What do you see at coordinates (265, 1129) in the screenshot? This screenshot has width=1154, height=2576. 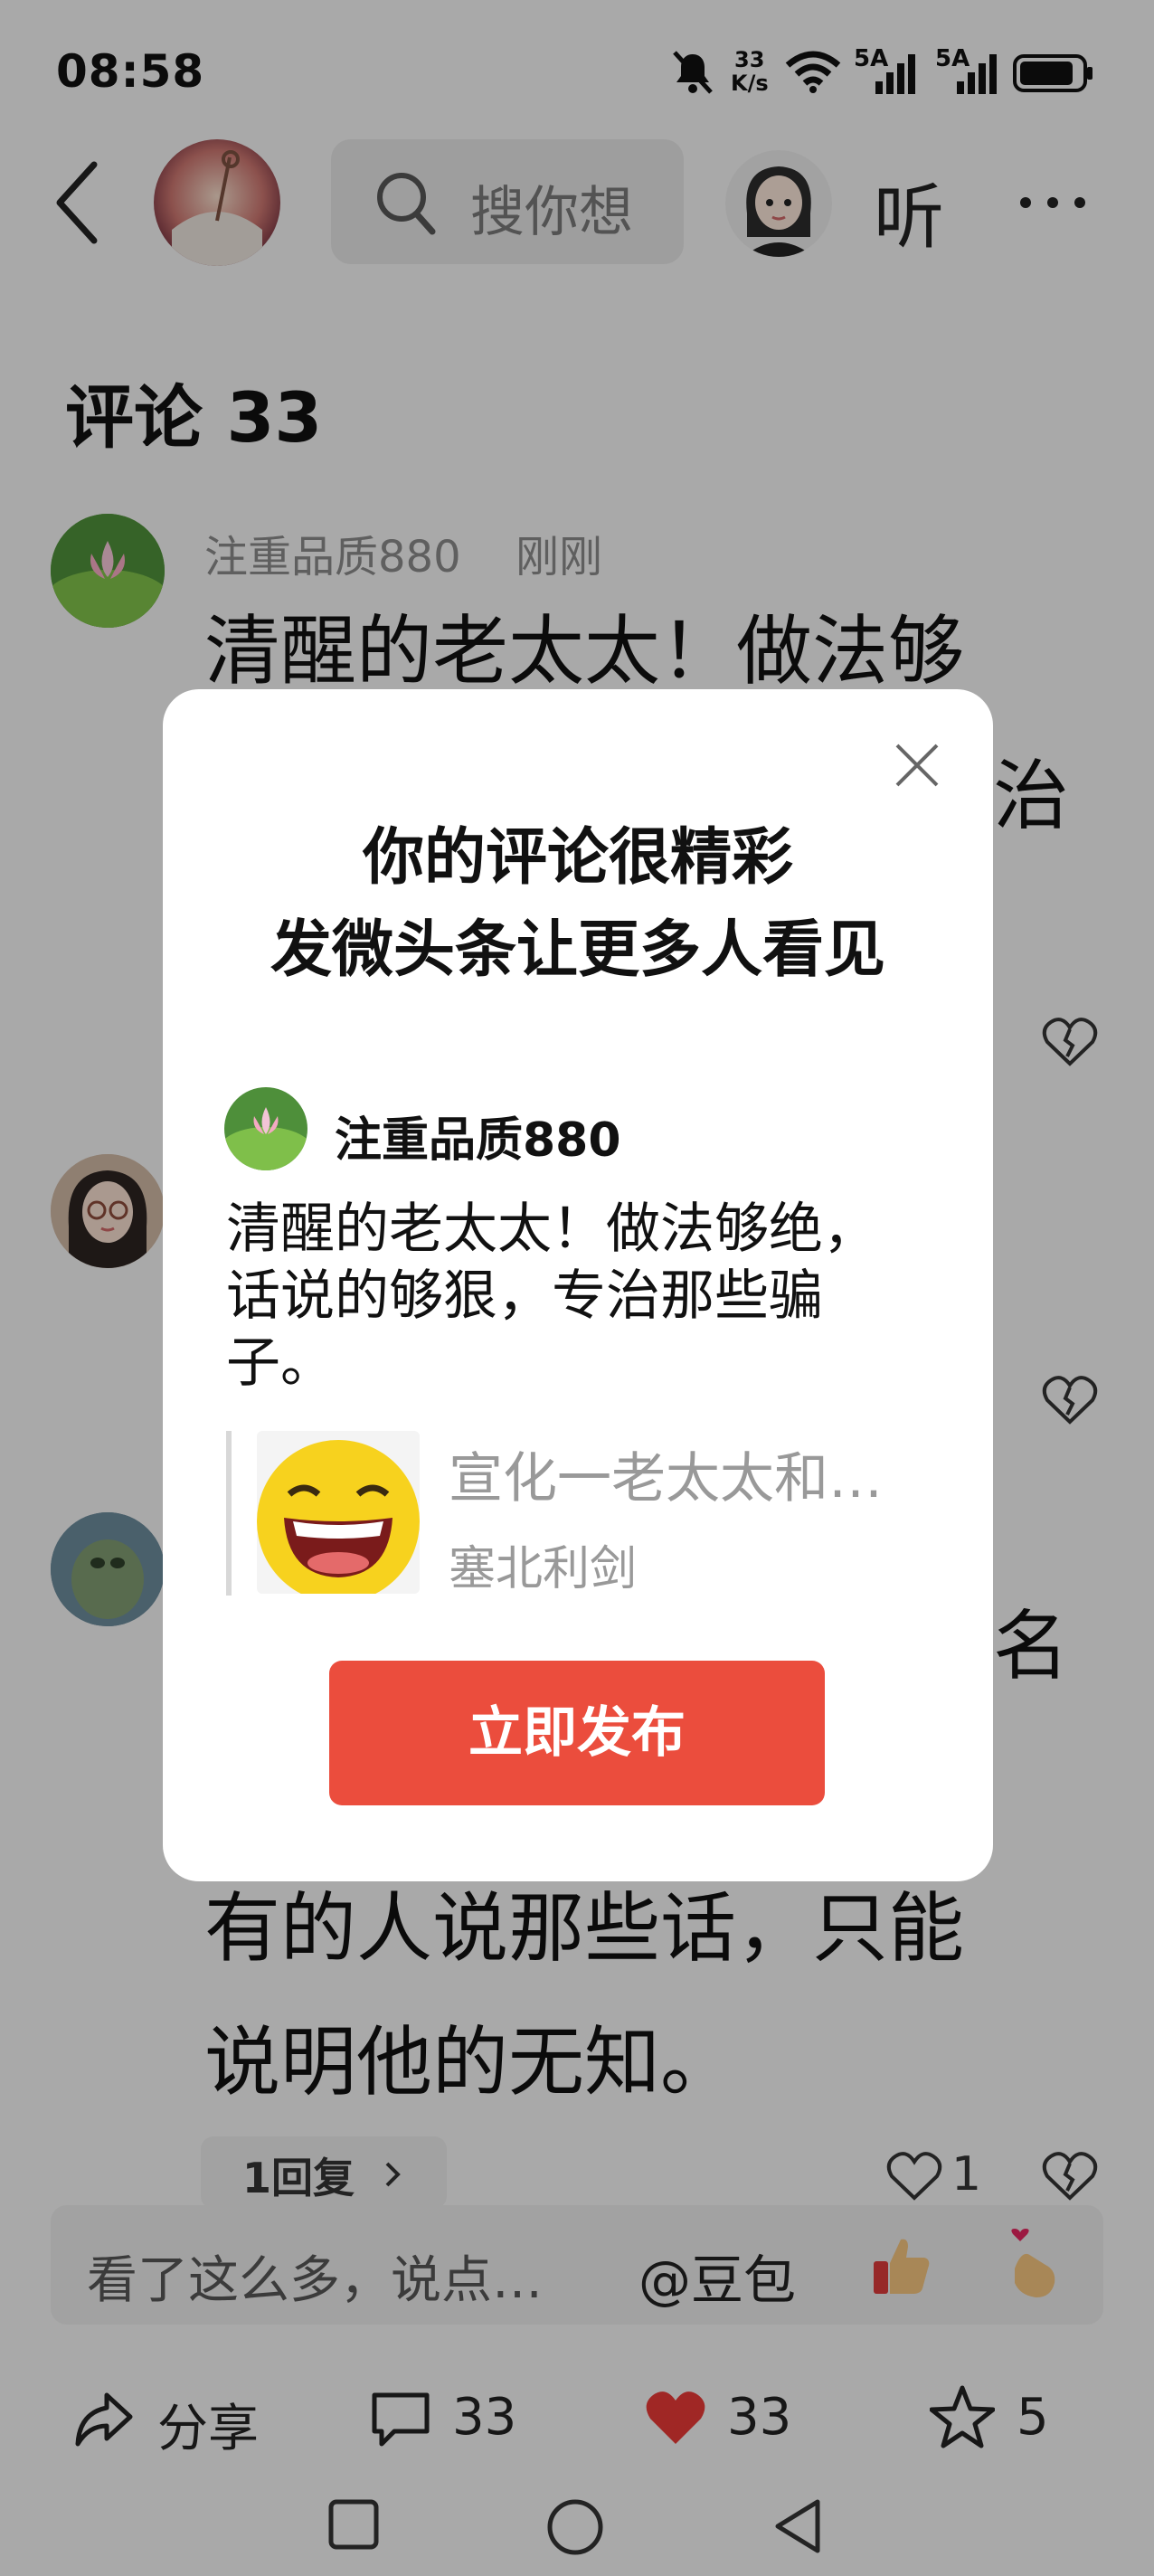 I see `user-avatar` at bounding box center [265, 1129].